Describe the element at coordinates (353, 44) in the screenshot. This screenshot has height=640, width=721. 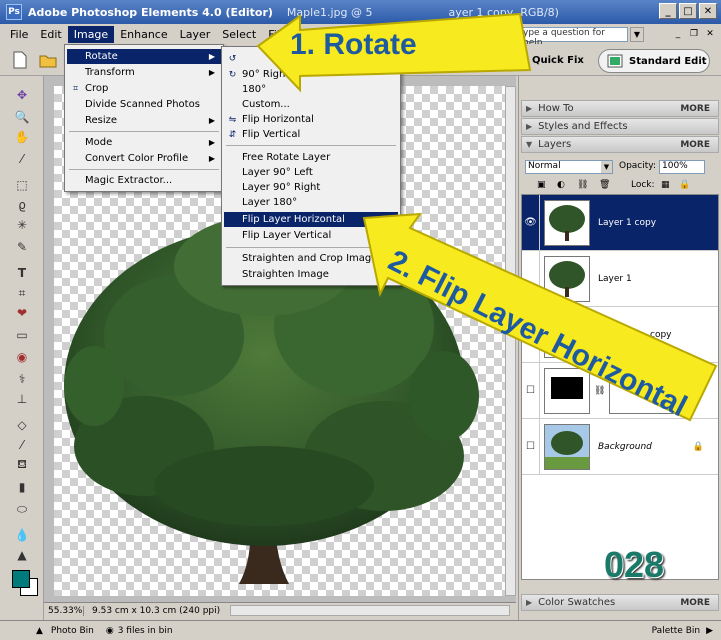
I see `annotation-step-1: 1. Rotate` at that location.